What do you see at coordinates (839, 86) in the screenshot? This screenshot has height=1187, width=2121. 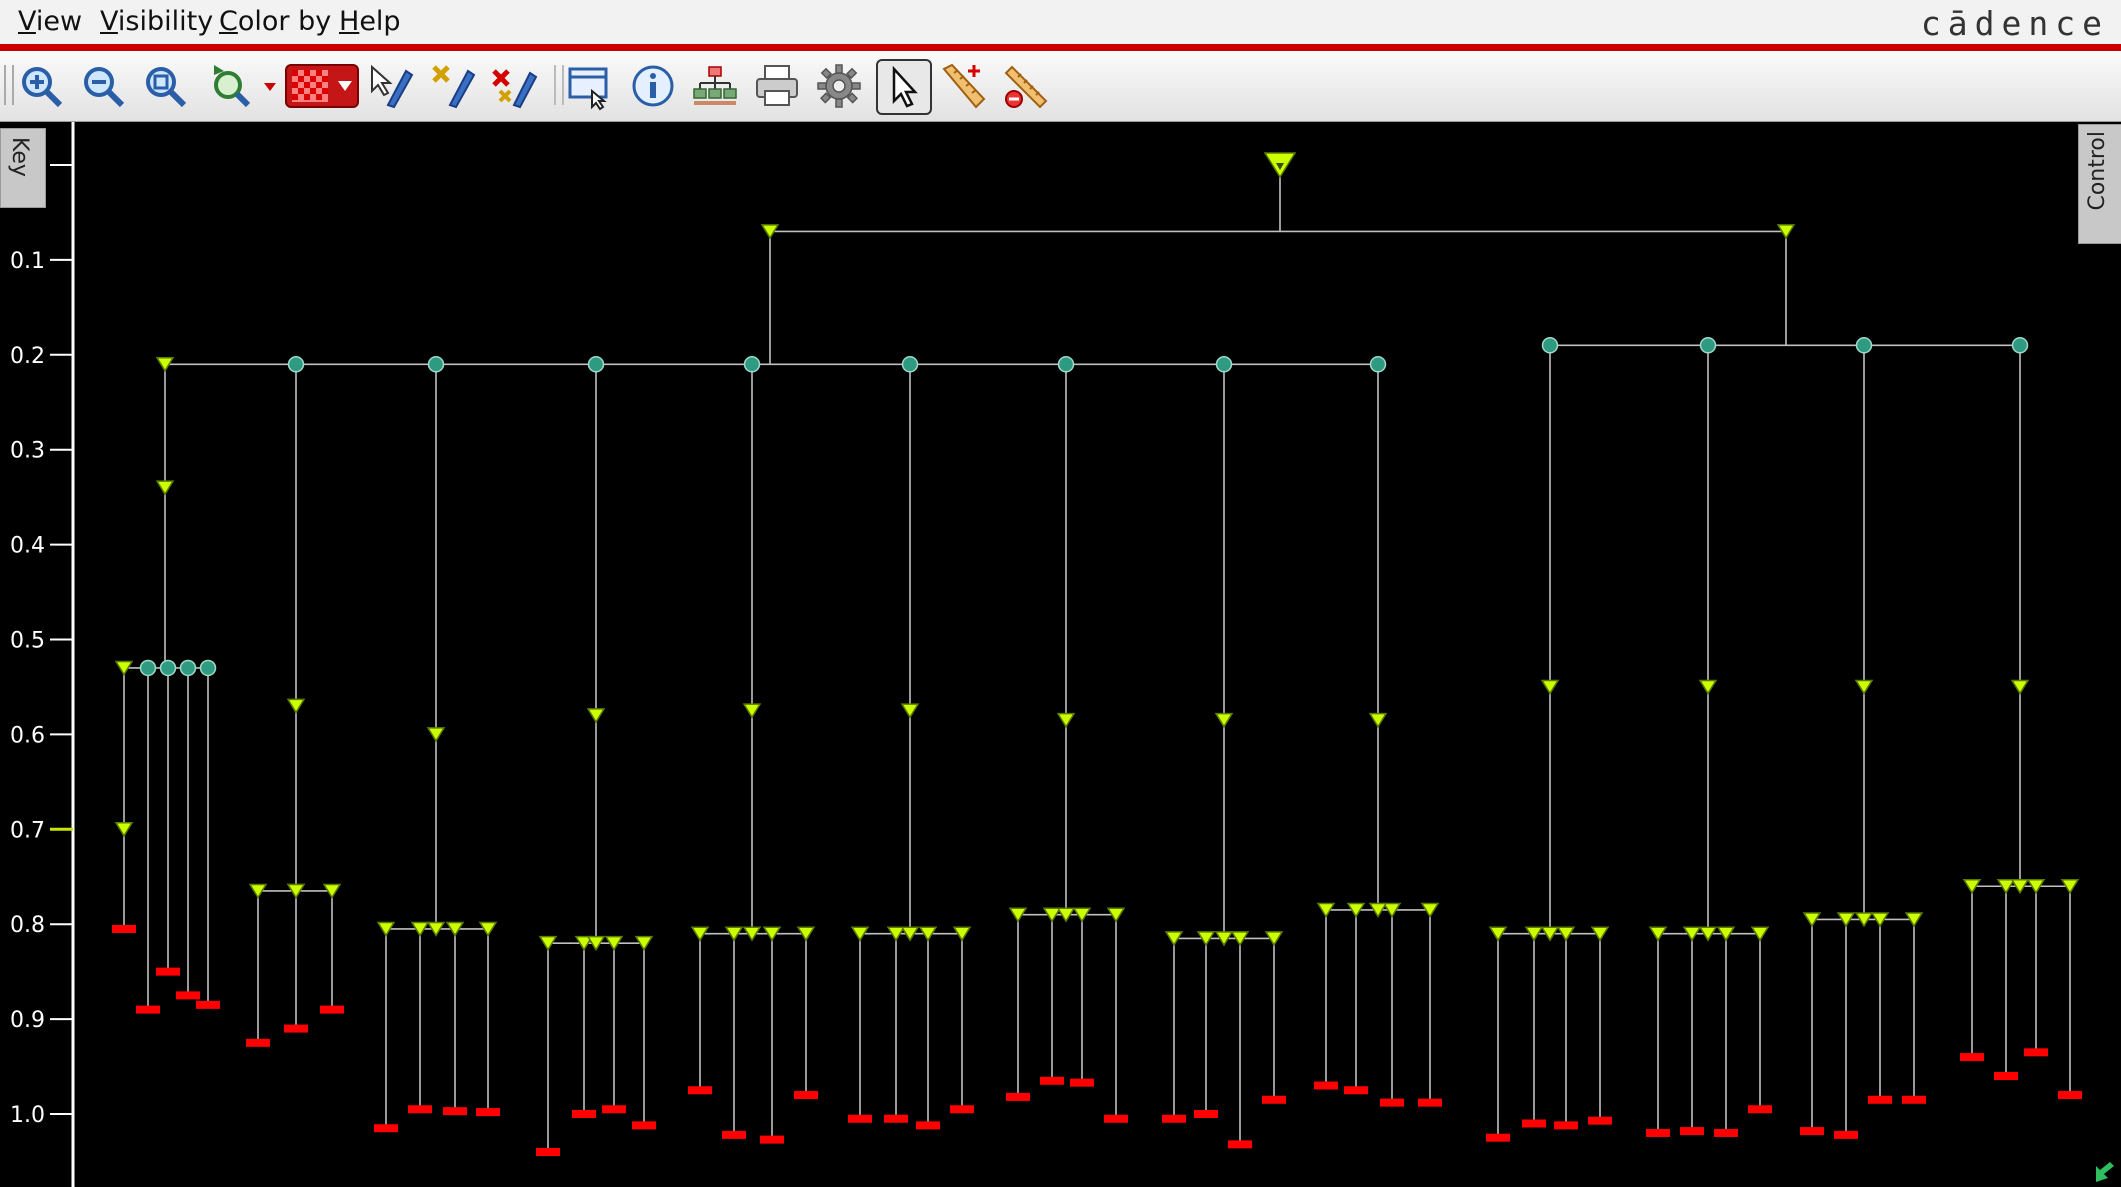 I see `settings-icon` at bounding box center [839, 86].